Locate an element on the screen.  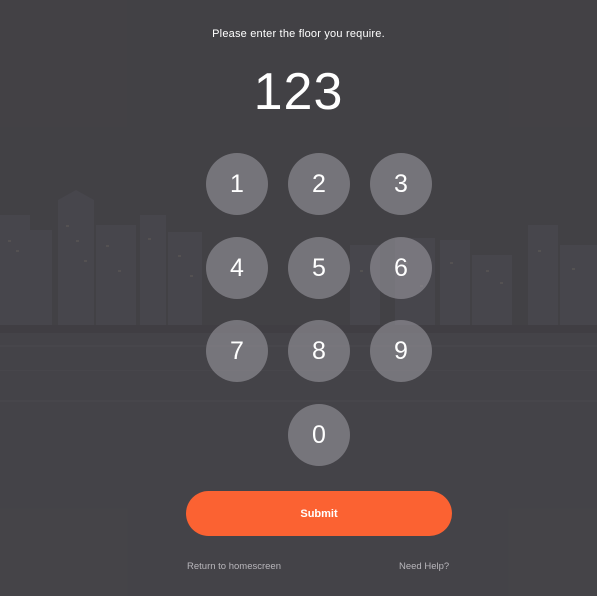
keypad-key-2: 2 is located at coordinates (319, 184).